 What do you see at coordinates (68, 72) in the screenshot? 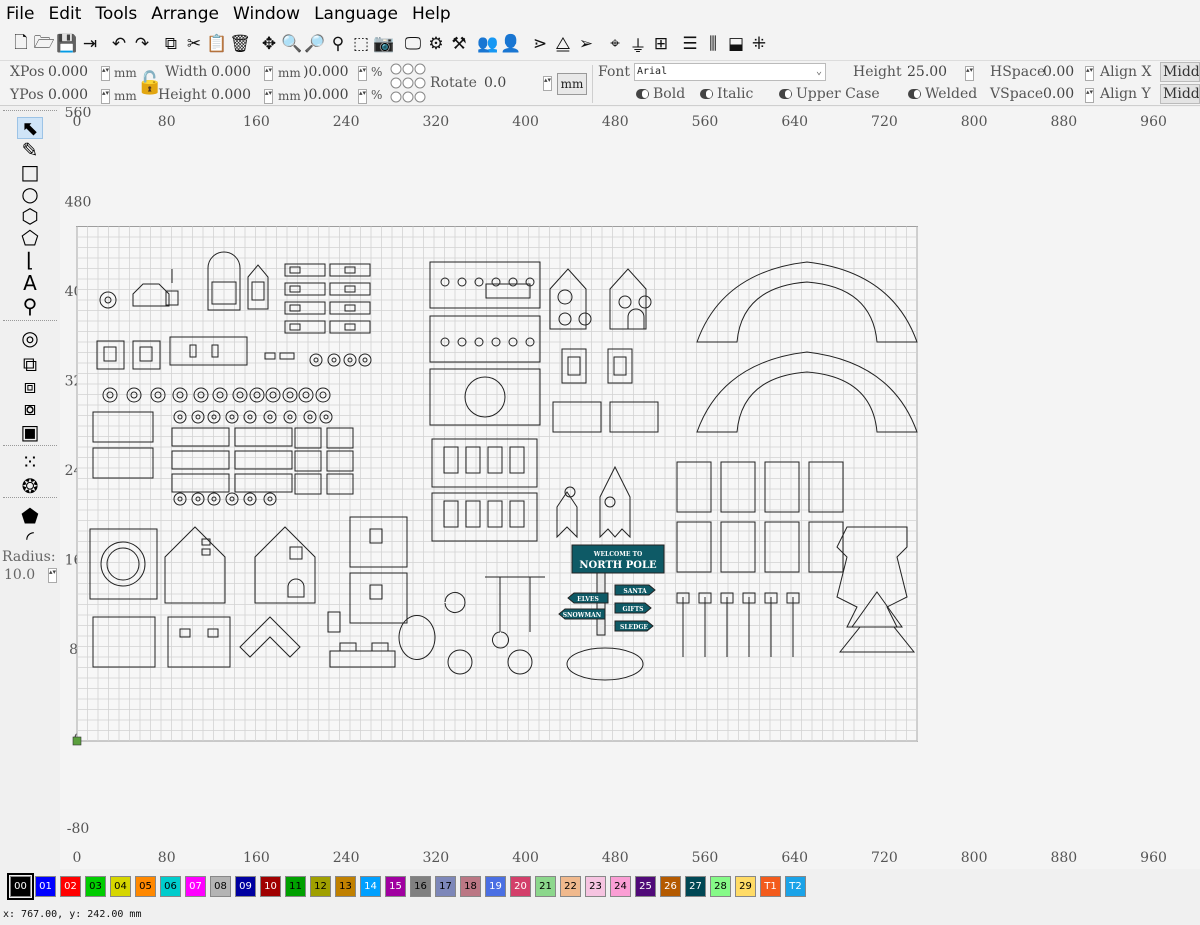
I see `xpos-field: 0.000` at bounding box center [68, 72].